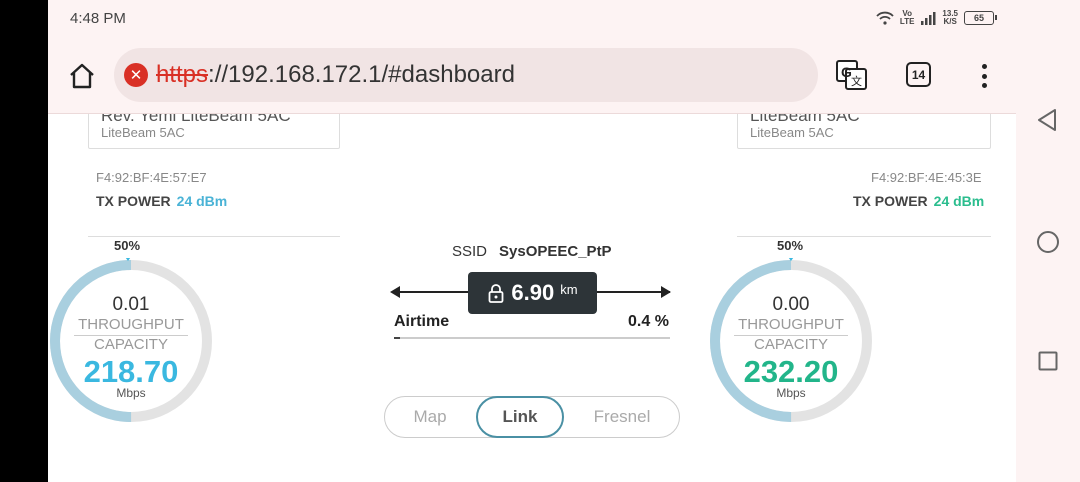 The height and width of the screenshot is (482, 1080). I want to click on airtime-bar-fill, so click(397, 338).